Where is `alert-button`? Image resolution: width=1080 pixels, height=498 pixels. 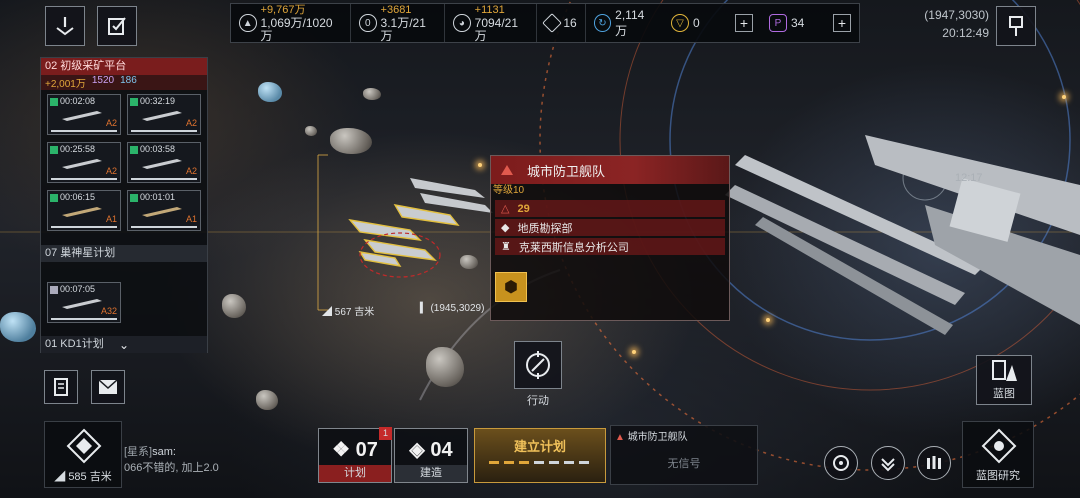
alert-button is located at coordinates (65, 26).